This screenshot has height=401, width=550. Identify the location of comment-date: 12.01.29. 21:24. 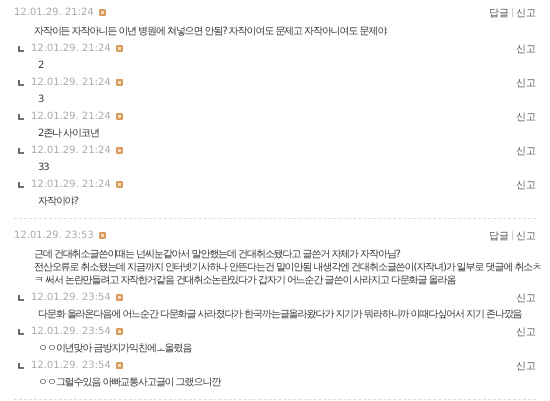
(54, 12).